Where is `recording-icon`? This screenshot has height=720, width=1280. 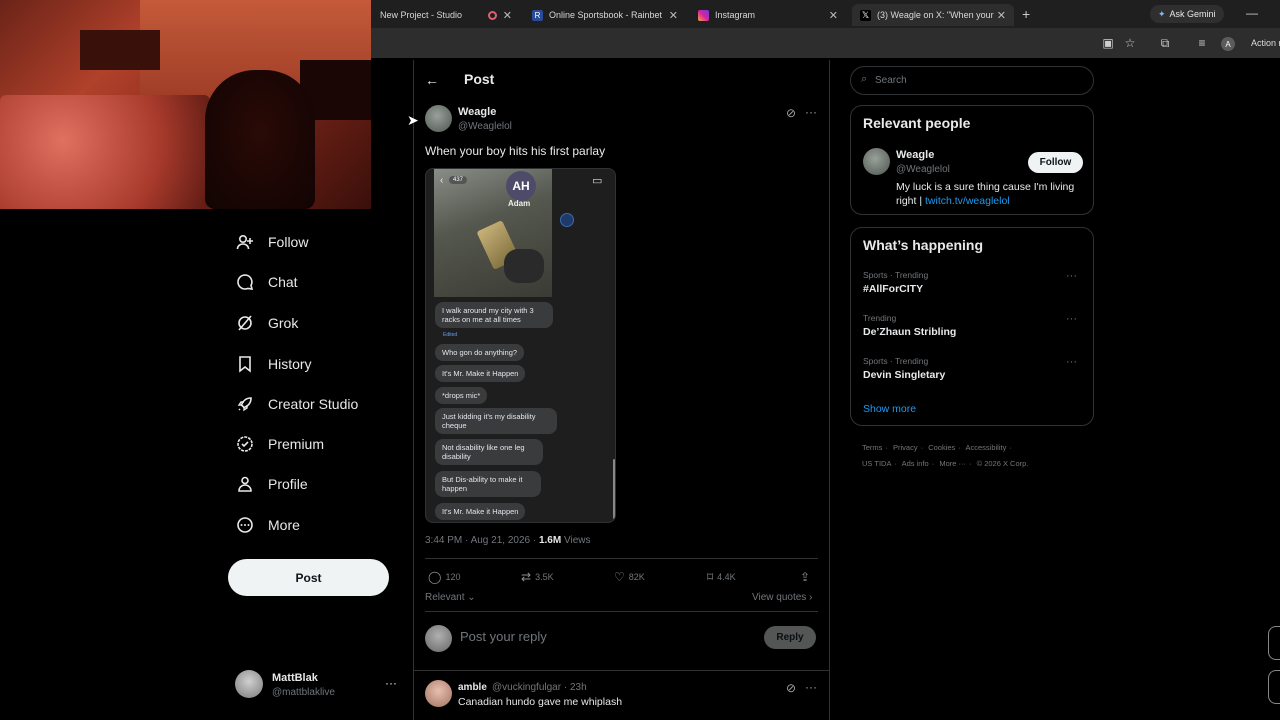
recording-icon is located at coordinates (492, 15).